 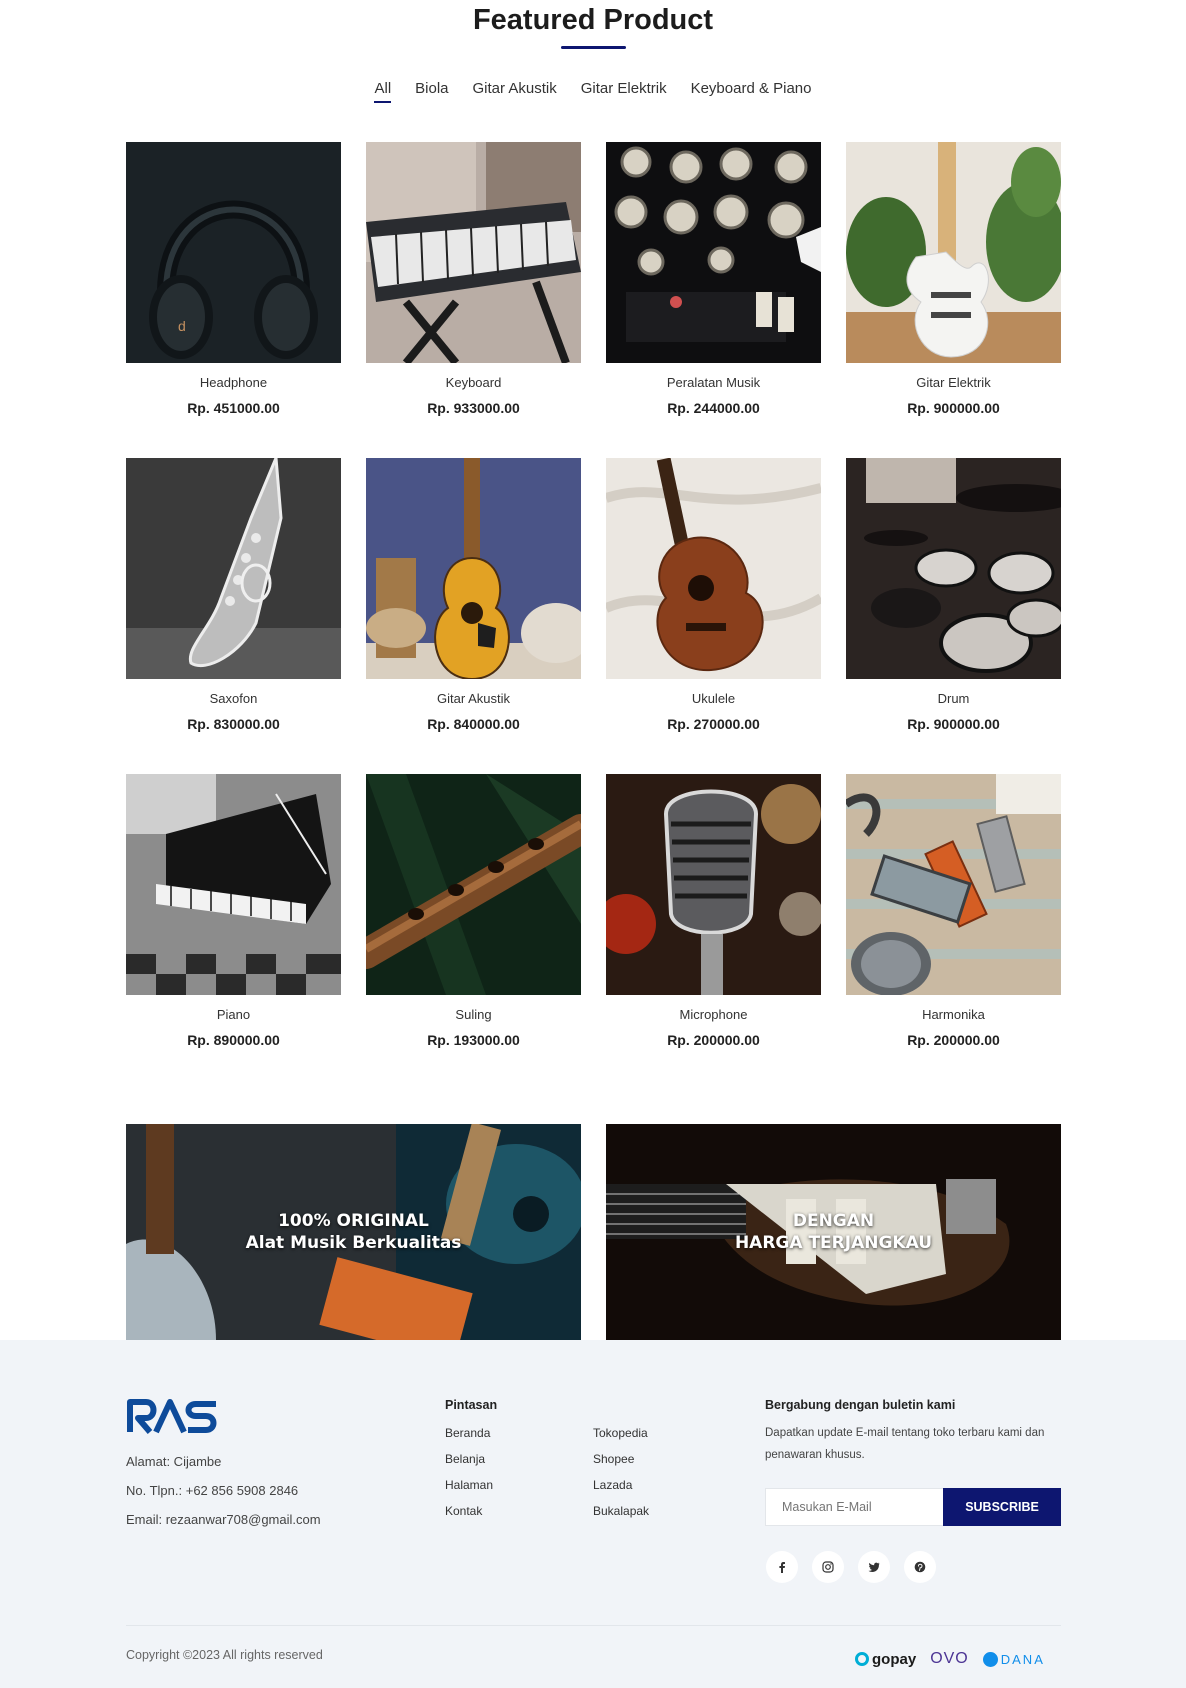 I want to click on footer-link-lazada: Lazada, so click(x=621, y=1485).